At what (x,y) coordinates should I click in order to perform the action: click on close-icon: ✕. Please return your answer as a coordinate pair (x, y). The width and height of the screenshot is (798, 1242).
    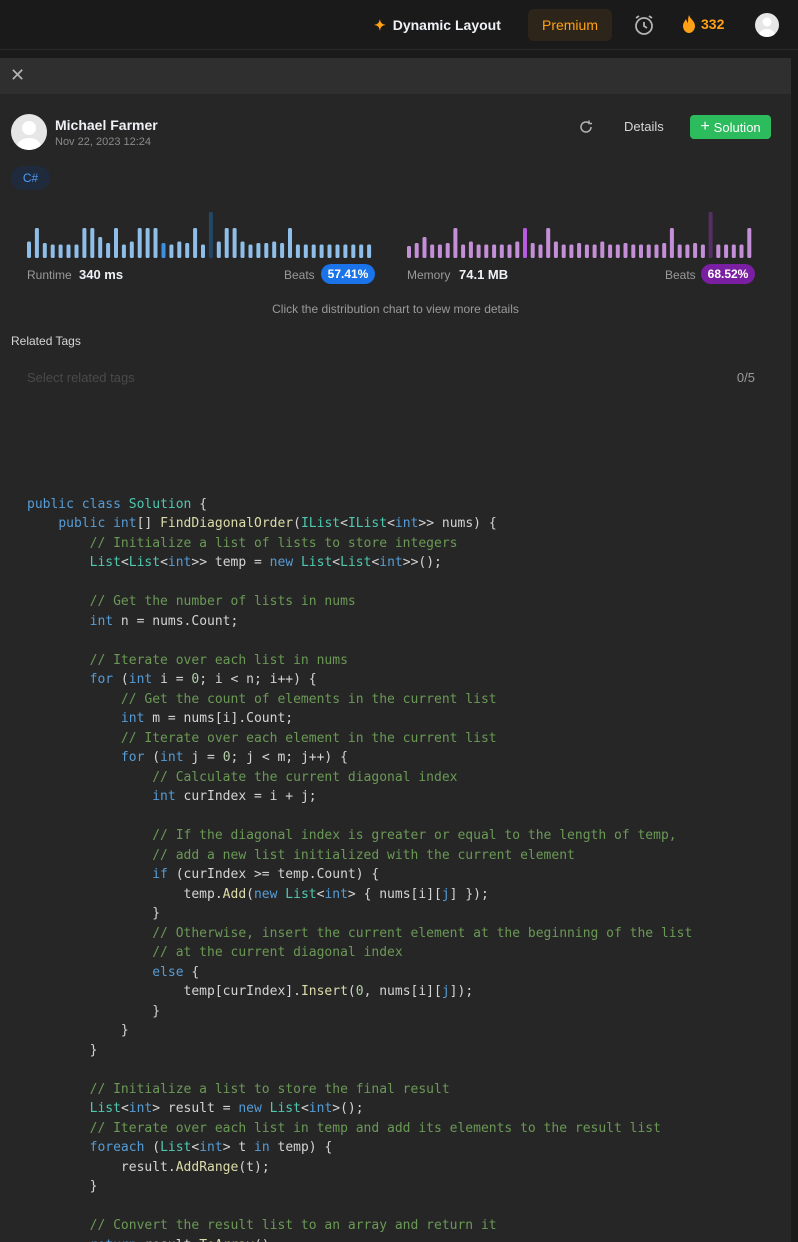
    Looking at the image, I should click on (17, 75).